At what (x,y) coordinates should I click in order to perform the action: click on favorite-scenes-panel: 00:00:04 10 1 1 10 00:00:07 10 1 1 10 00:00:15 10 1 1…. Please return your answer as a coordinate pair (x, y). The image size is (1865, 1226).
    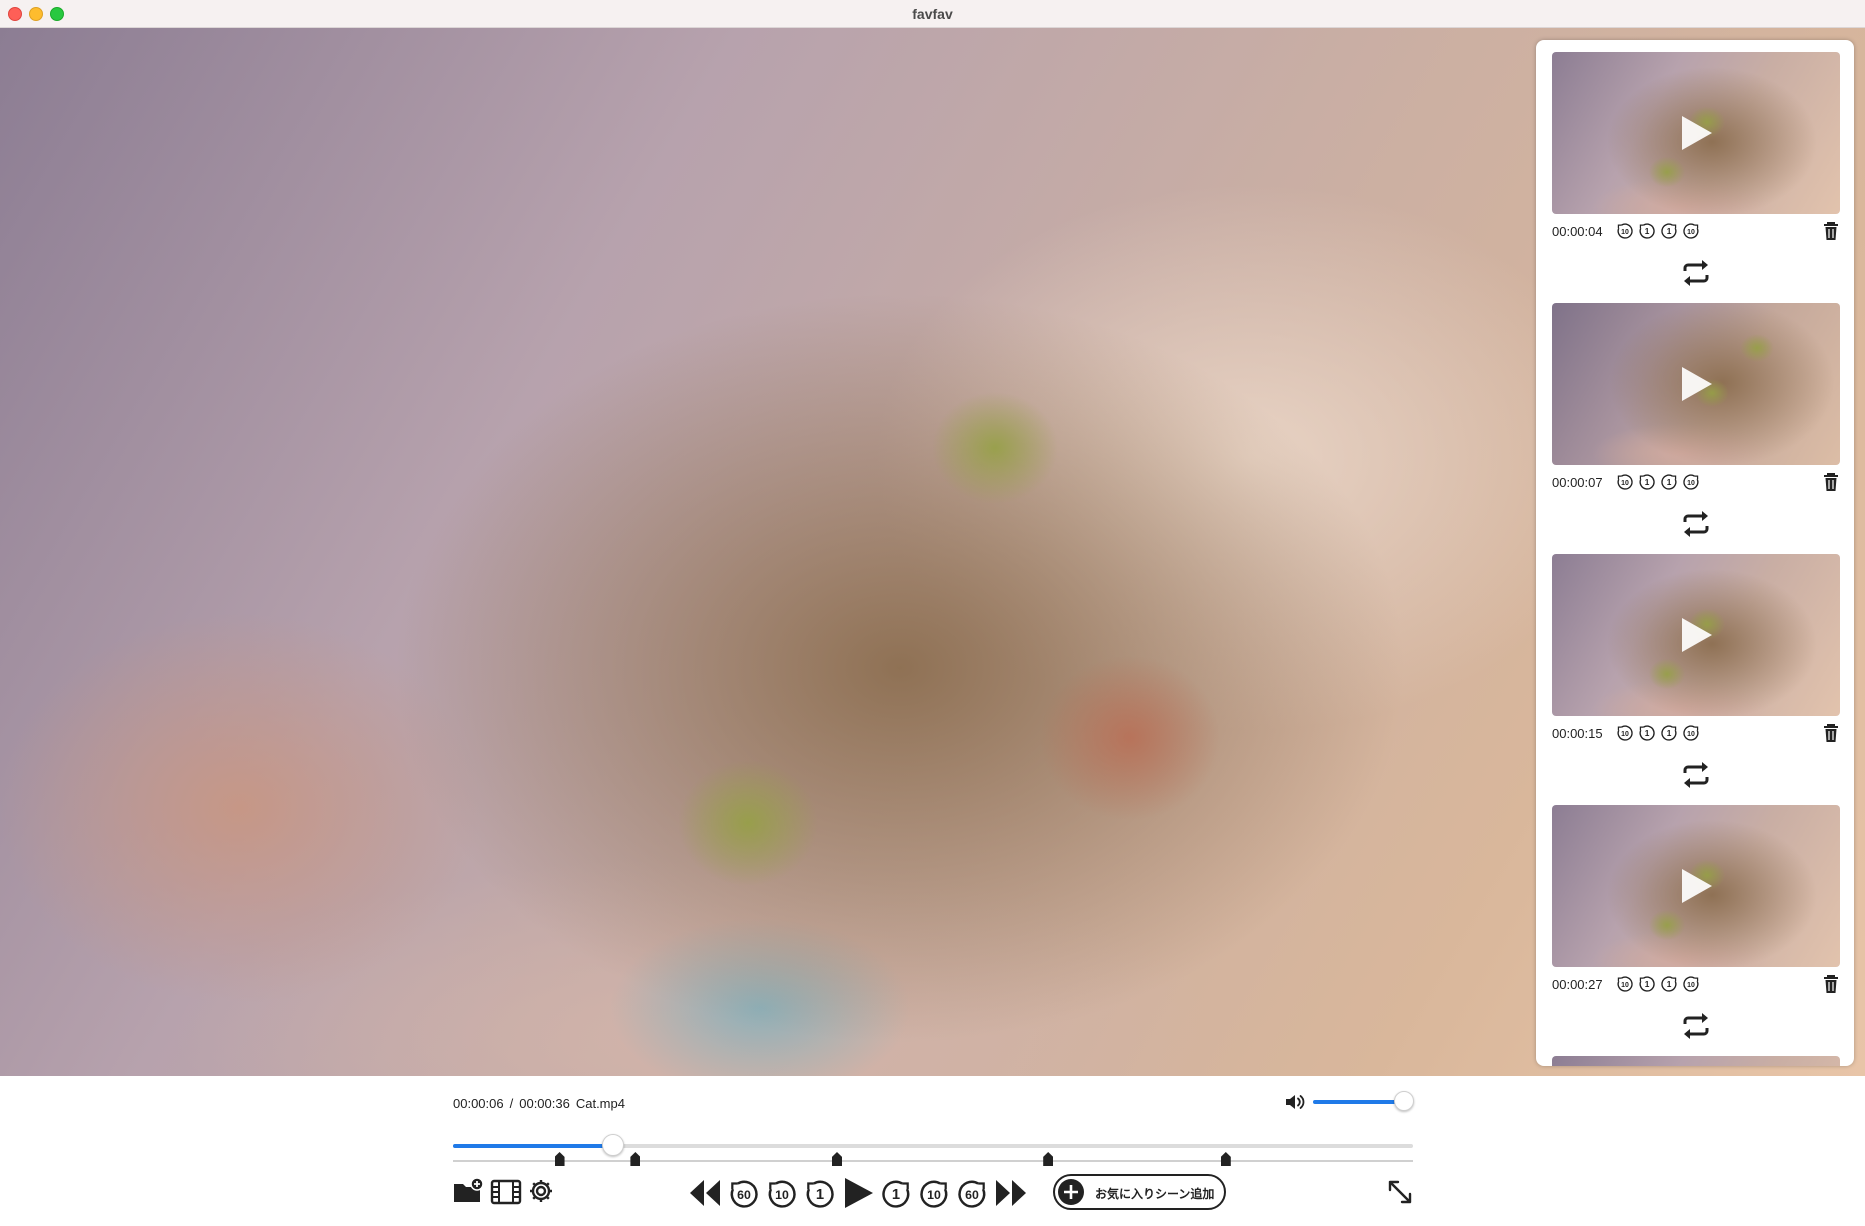
    Looking at the image, I should click on (1695, 553).